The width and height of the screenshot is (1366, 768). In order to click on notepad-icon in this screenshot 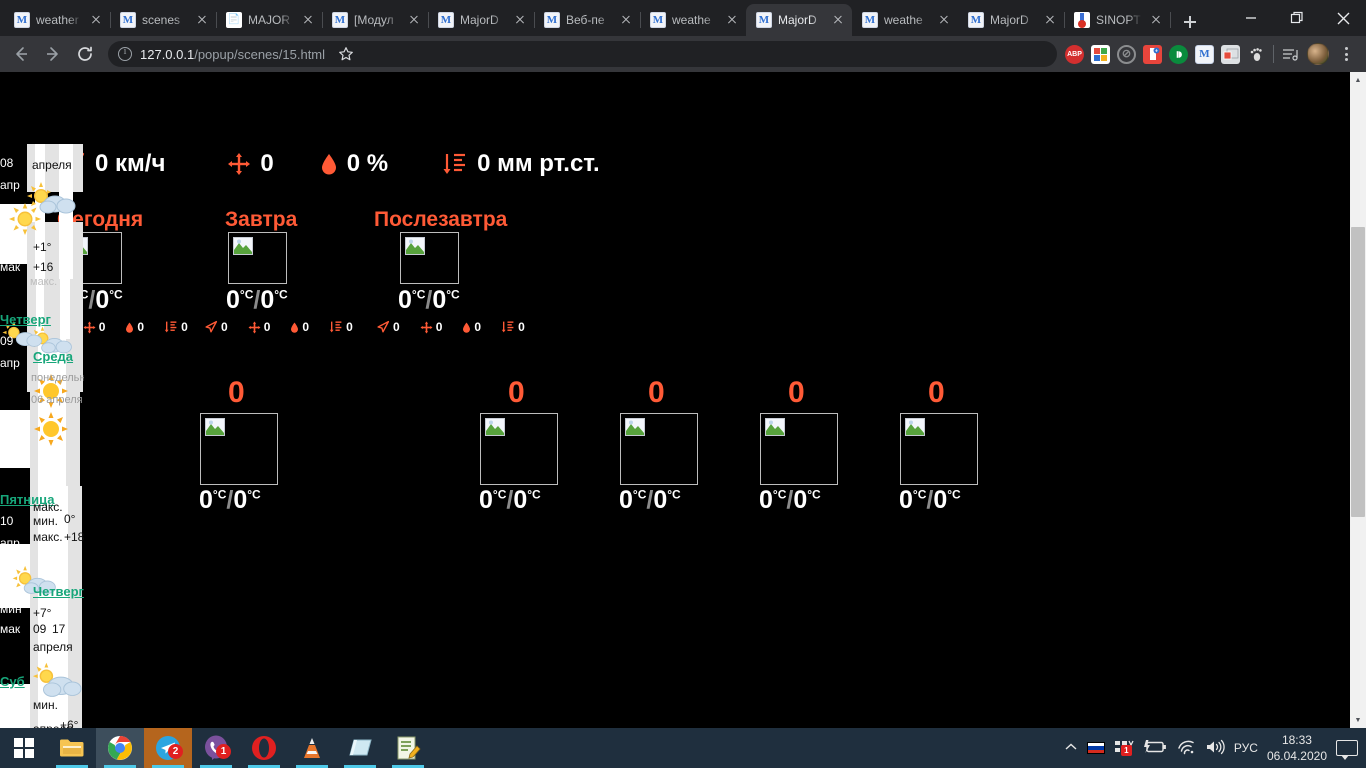, I will do `click(360, 748)`.